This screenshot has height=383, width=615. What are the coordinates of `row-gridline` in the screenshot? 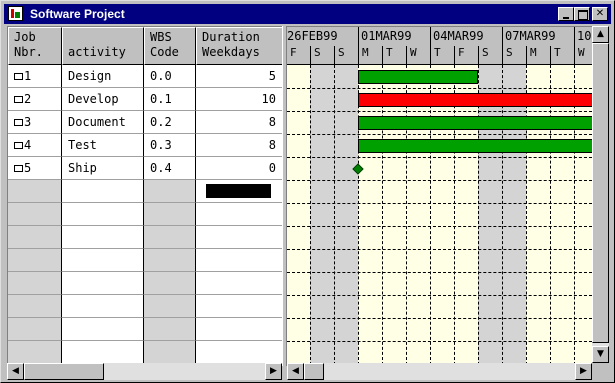 It's located at (439, 203).